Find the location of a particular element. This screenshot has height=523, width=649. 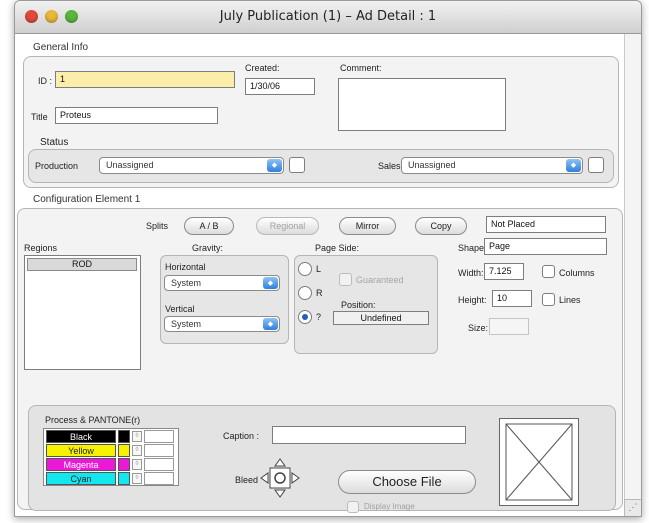

width-label: Width: is located at coordinates (471, 273).